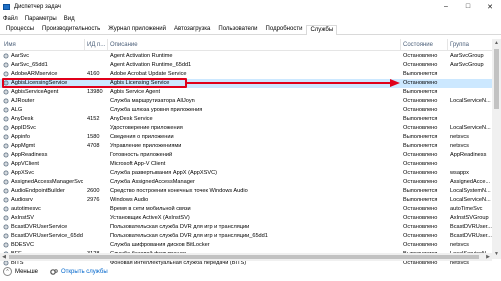  What do you see at coordinates (37, 6) in the screenshot?
I see `window-title: Диспетчер задач` at bounding box center [37, 6].